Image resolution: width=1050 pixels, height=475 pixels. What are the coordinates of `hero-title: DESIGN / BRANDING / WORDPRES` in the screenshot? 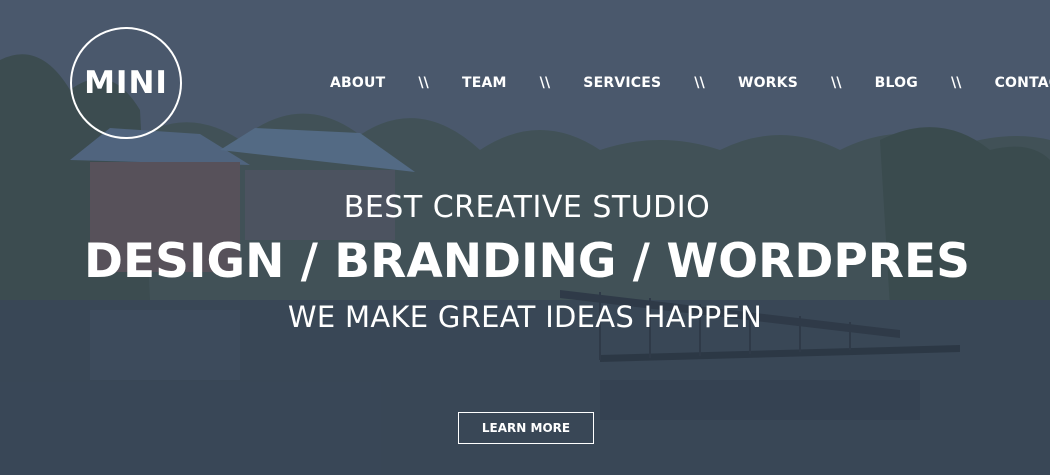 It's located at (527, 261).